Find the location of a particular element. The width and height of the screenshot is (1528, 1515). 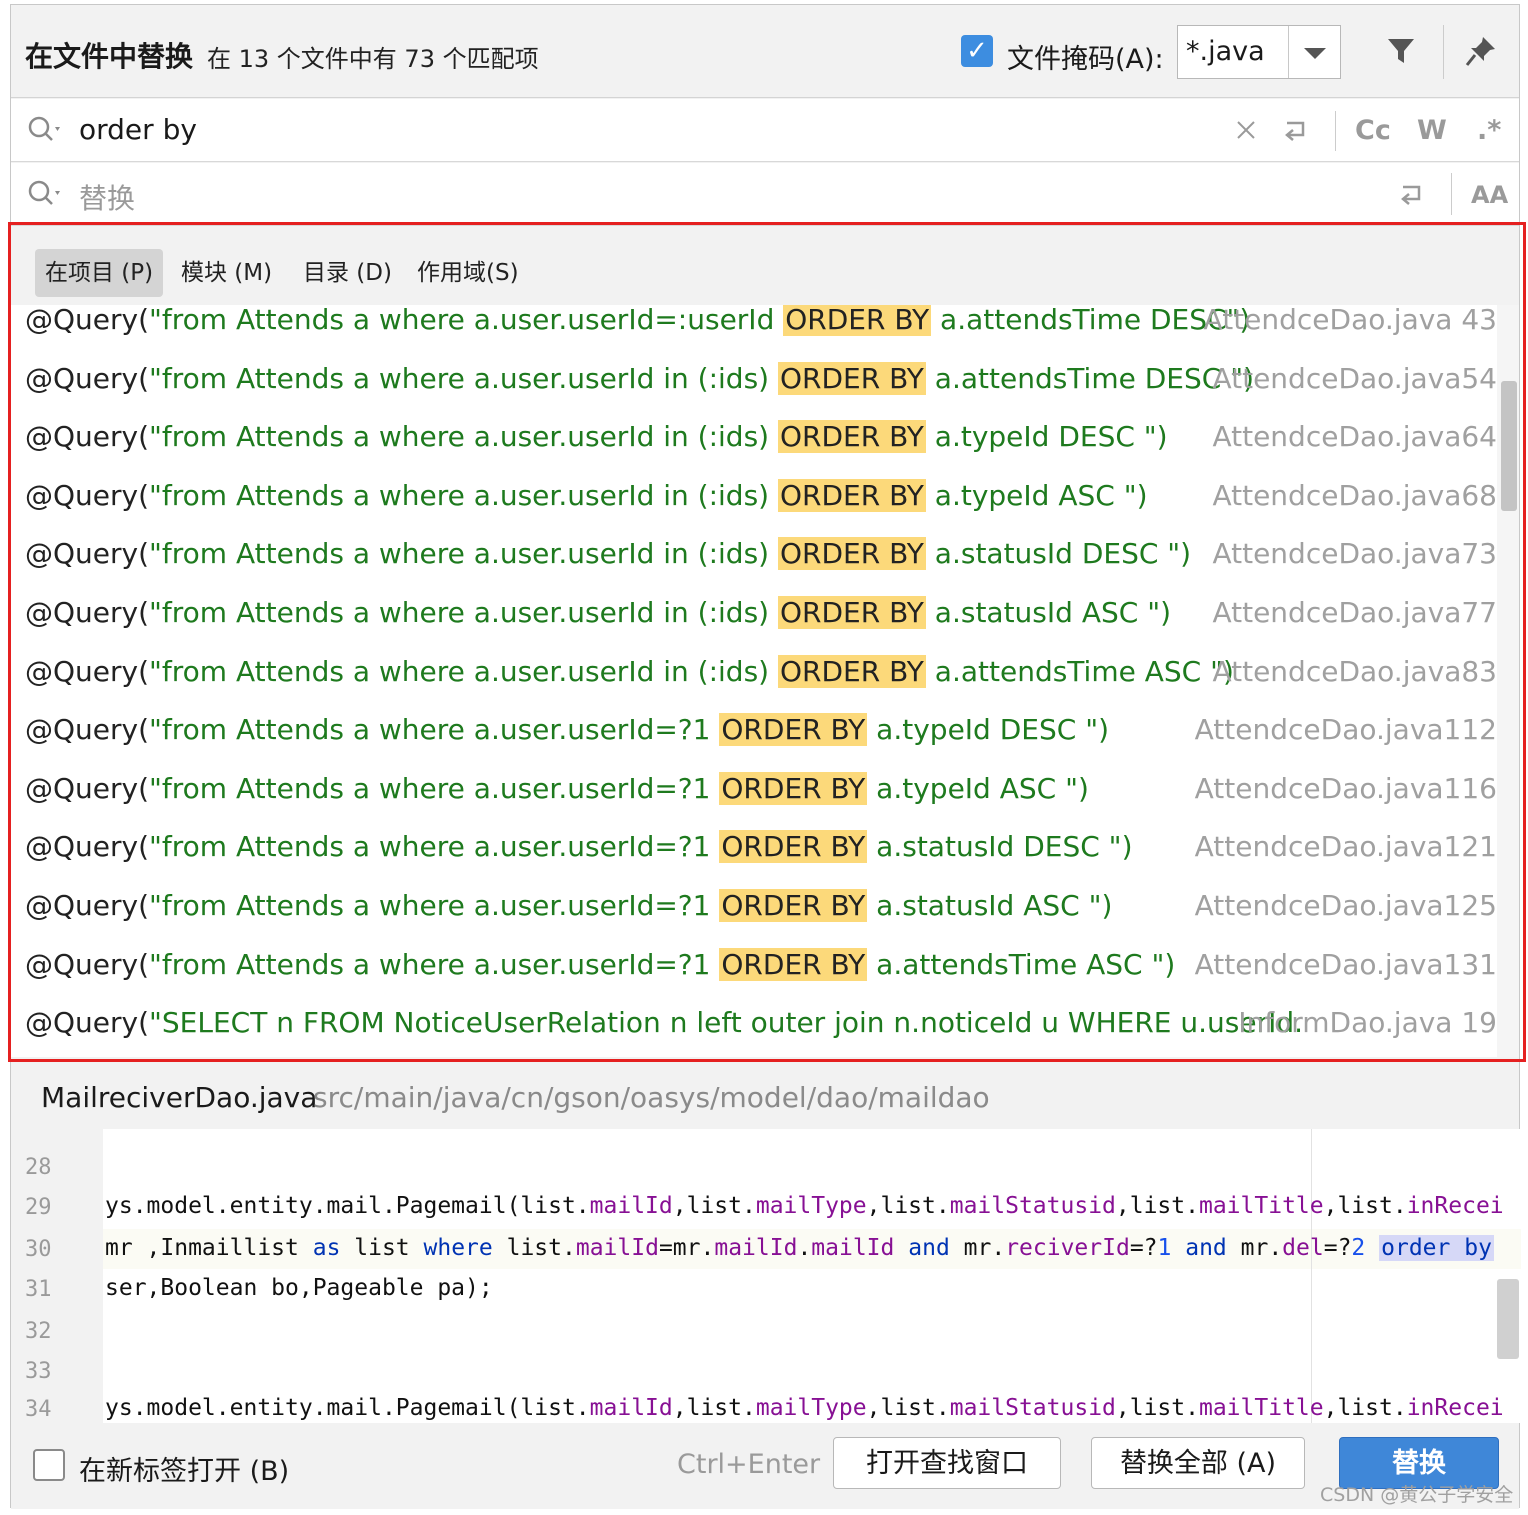

tab-directory: 目录 (D) is located at coordinates (347, 273).